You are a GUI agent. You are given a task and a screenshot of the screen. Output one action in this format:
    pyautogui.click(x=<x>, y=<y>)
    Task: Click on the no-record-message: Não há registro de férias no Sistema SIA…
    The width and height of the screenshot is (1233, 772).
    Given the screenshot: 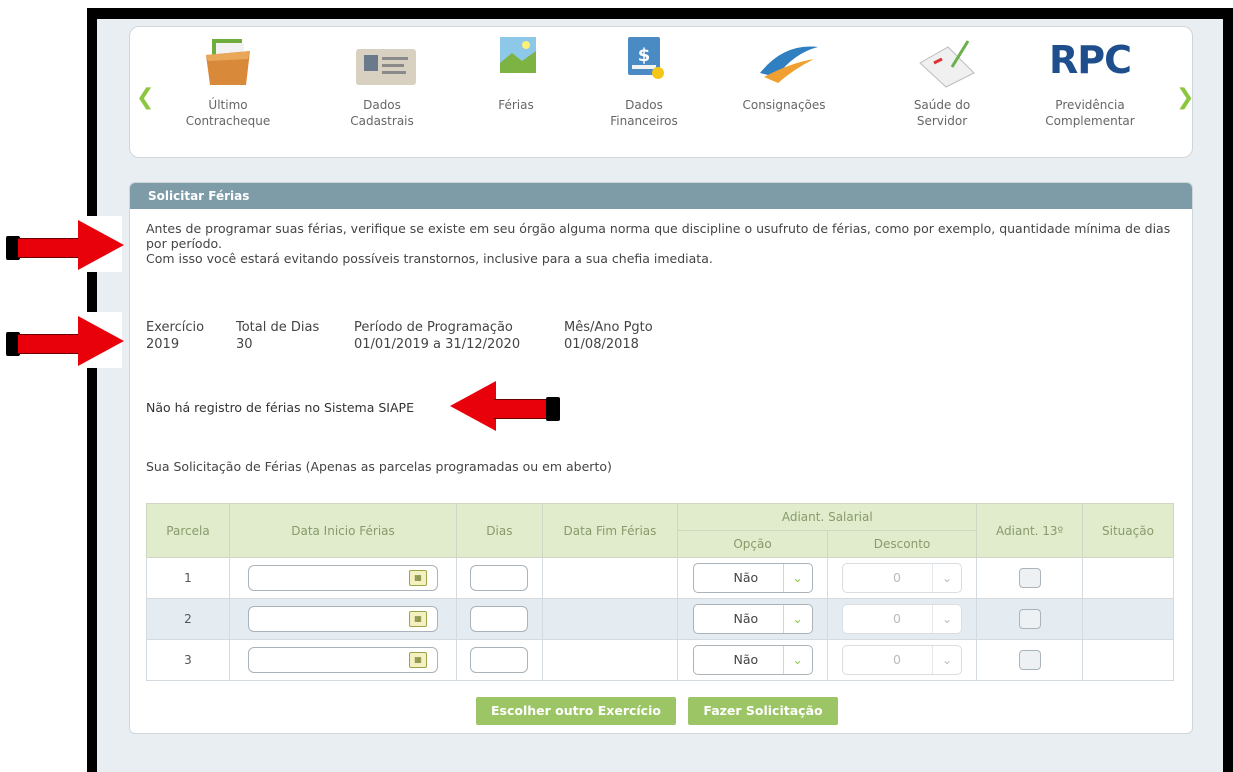 What is the action you would take?
    pyautogui.click(x=280, y=407)
    